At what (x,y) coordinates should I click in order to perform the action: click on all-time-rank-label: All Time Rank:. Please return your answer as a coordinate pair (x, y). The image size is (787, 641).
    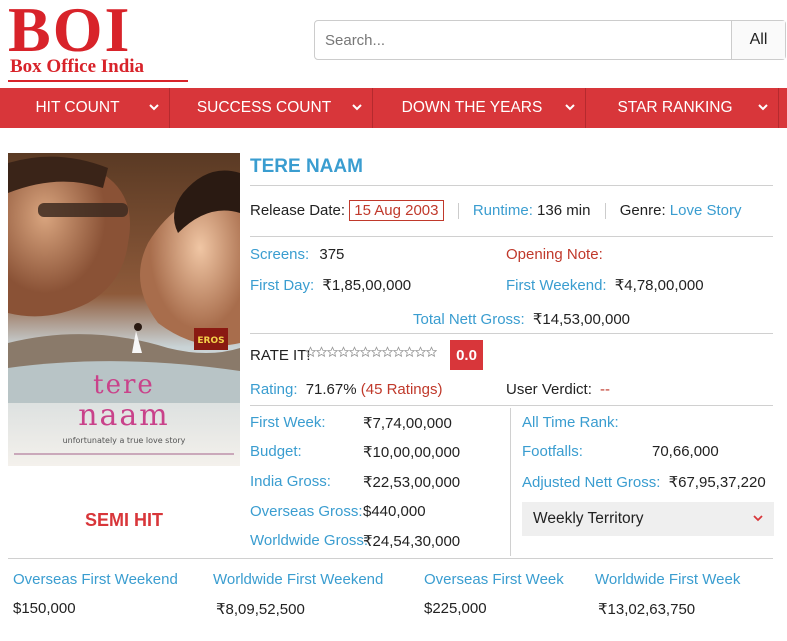
    Looking at the image, I should click on (570, 422).